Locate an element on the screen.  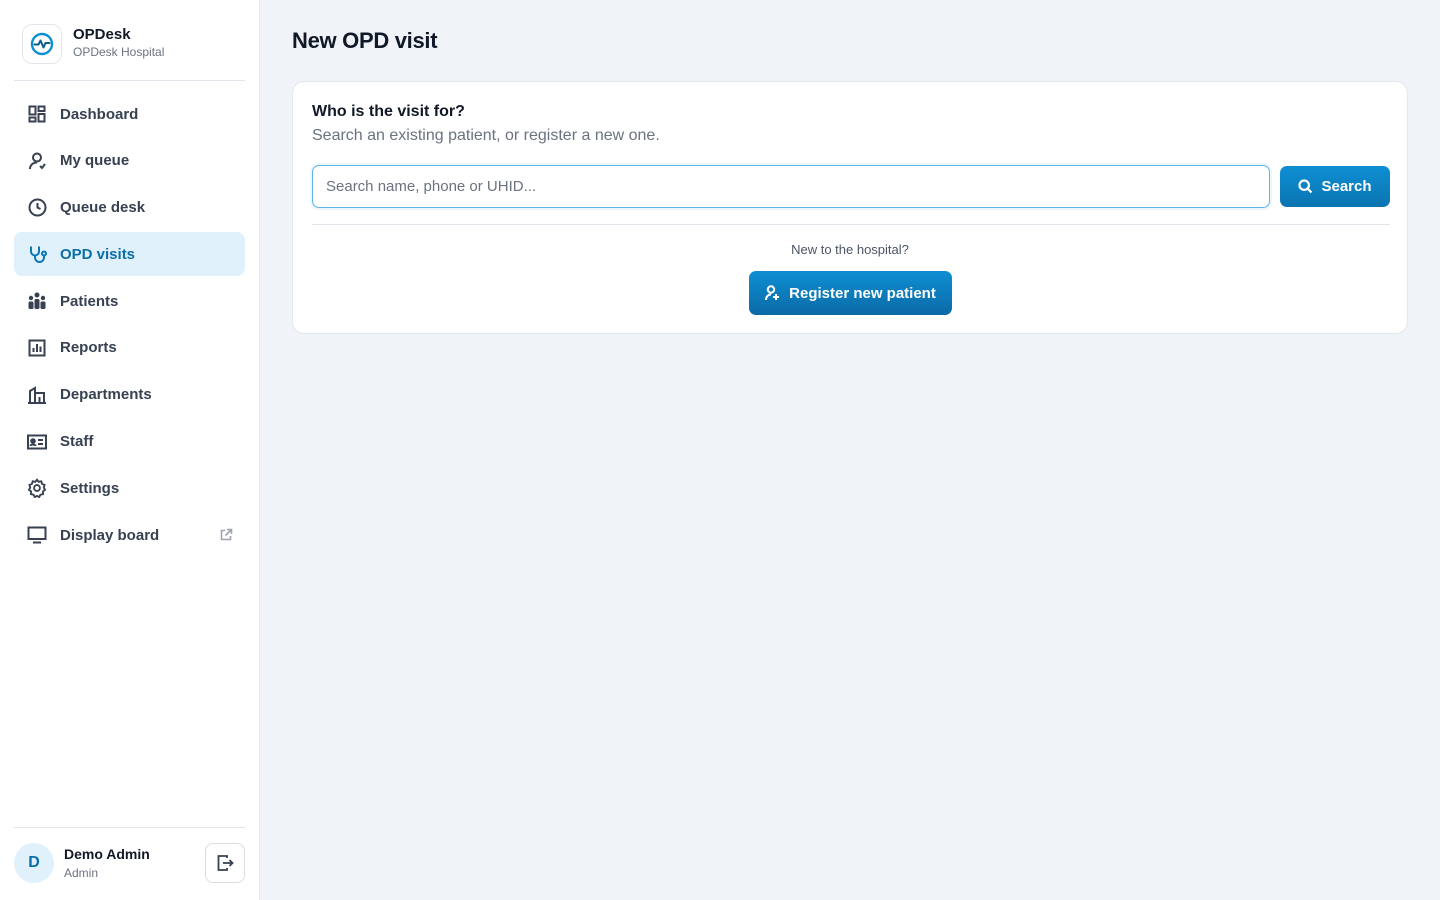
sidebar-item-display-board: Display board is located at coordinates (129, 535).